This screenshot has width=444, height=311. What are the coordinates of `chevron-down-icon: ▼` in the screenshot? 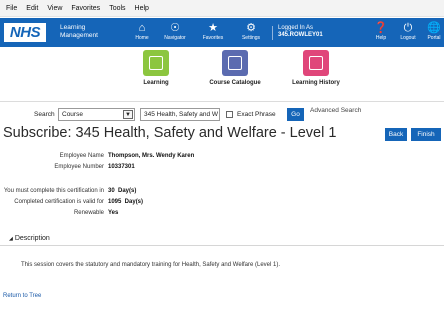 It's located at (128, 114).